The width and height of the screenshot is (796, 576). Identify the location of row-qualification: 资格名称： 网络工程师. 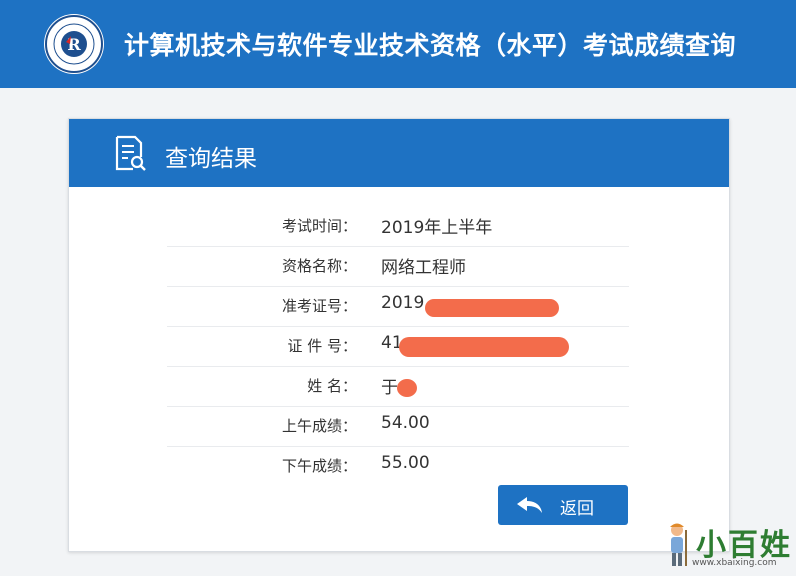
(398, 267).